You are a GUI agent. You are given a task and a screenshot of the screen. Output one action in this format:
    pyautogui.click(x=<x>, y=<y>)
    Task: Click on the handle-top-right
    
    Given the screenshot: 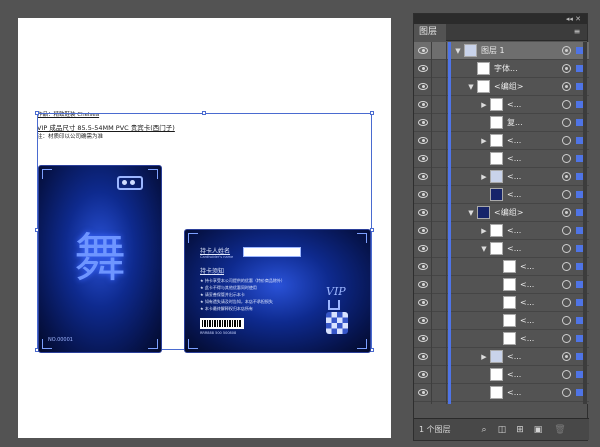 What is the action you would take?
    pyautogui.click(x=372, y=113)
    